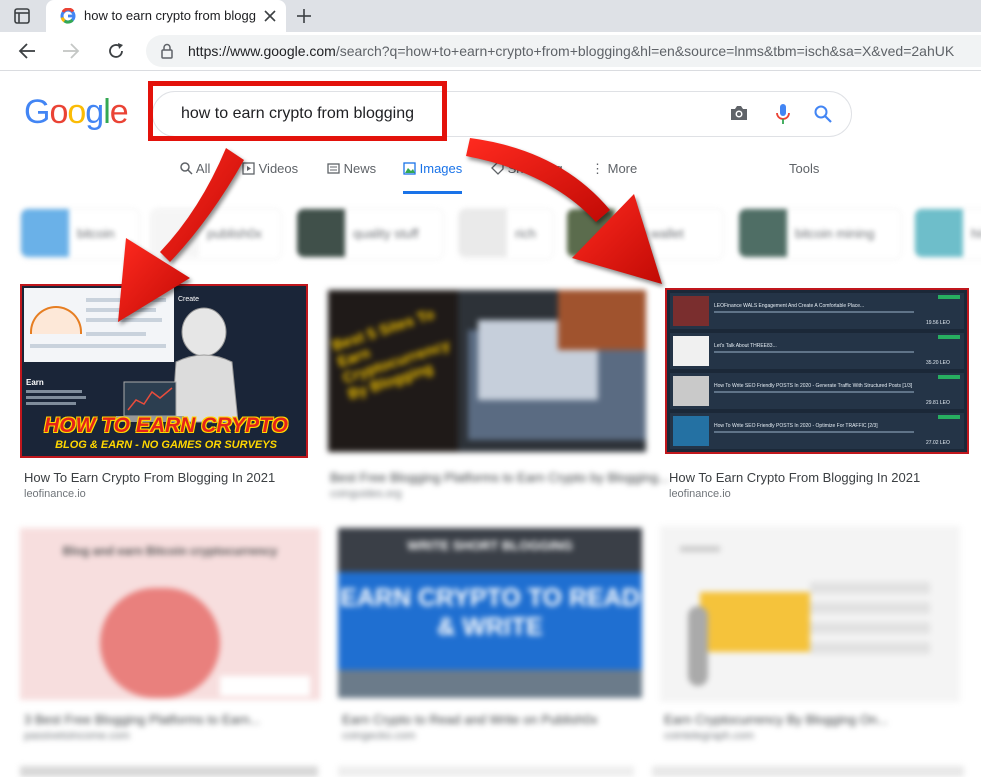 This screenshot has height=777, width=981. Describe the element at coordinates (390, 230) in the screenshot. I see `annotation-arrows` at that location.